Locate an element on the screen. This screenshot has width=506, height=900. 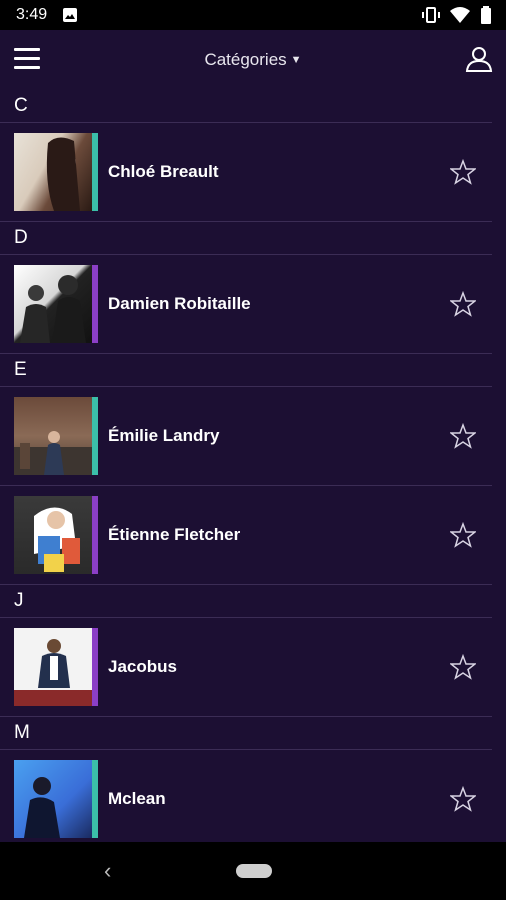
artist-name: Mclean is located at coordinates (137, 798).